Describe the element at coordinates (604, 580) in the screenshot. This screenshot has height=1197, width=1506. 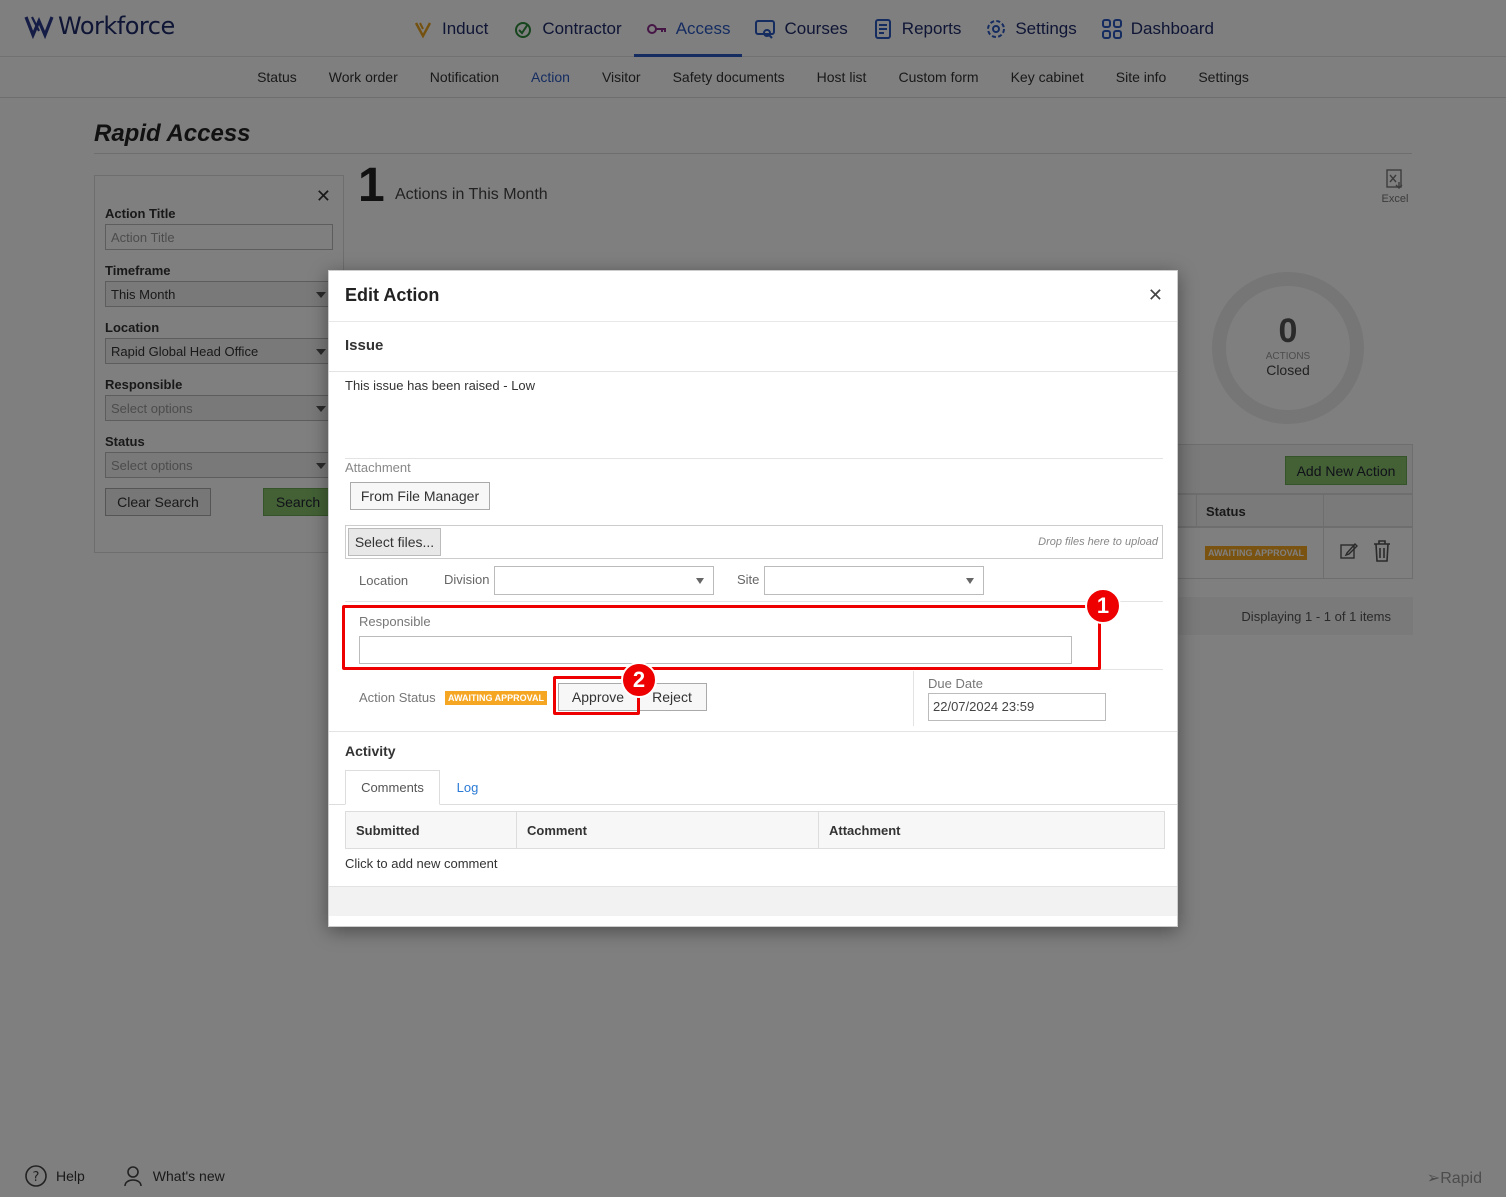
I see `division-select` at that location.